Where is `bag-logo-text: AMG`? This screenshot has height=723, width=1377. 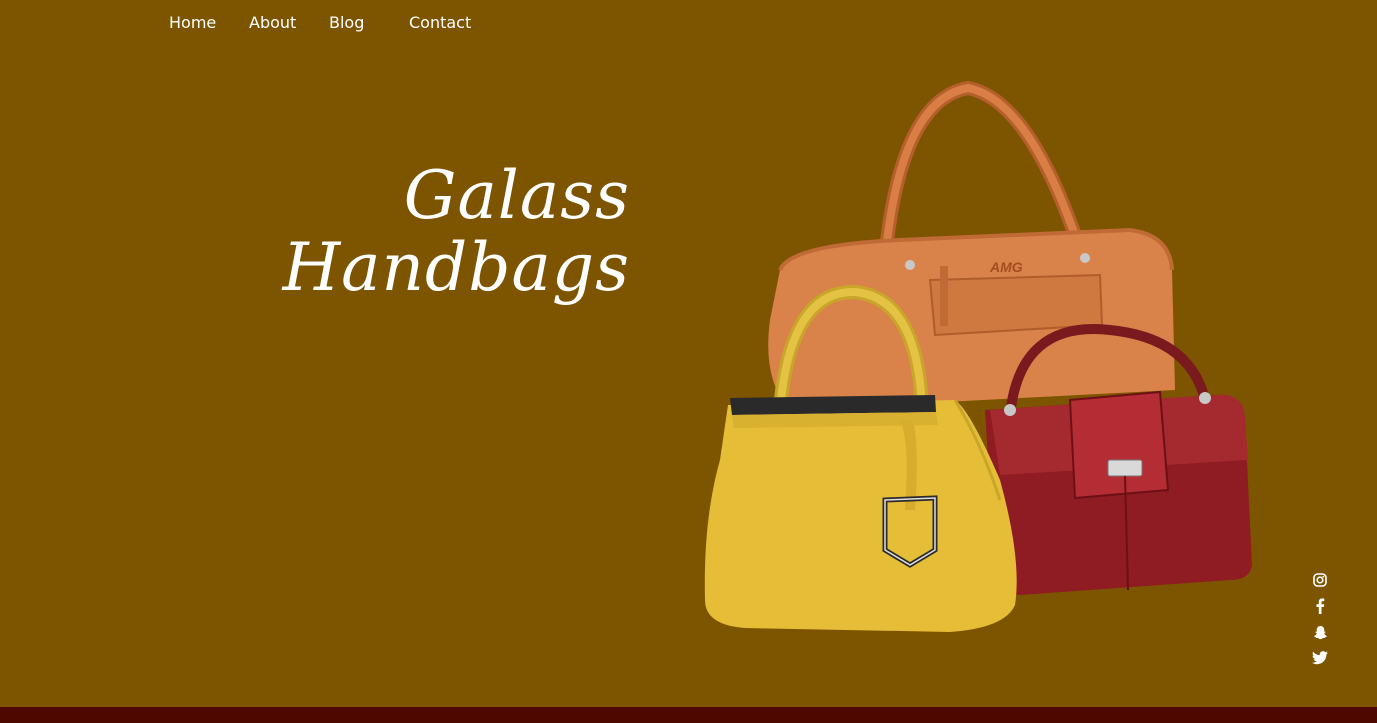
bag-logo-text: AMG is located at coordinates (1006, 267).